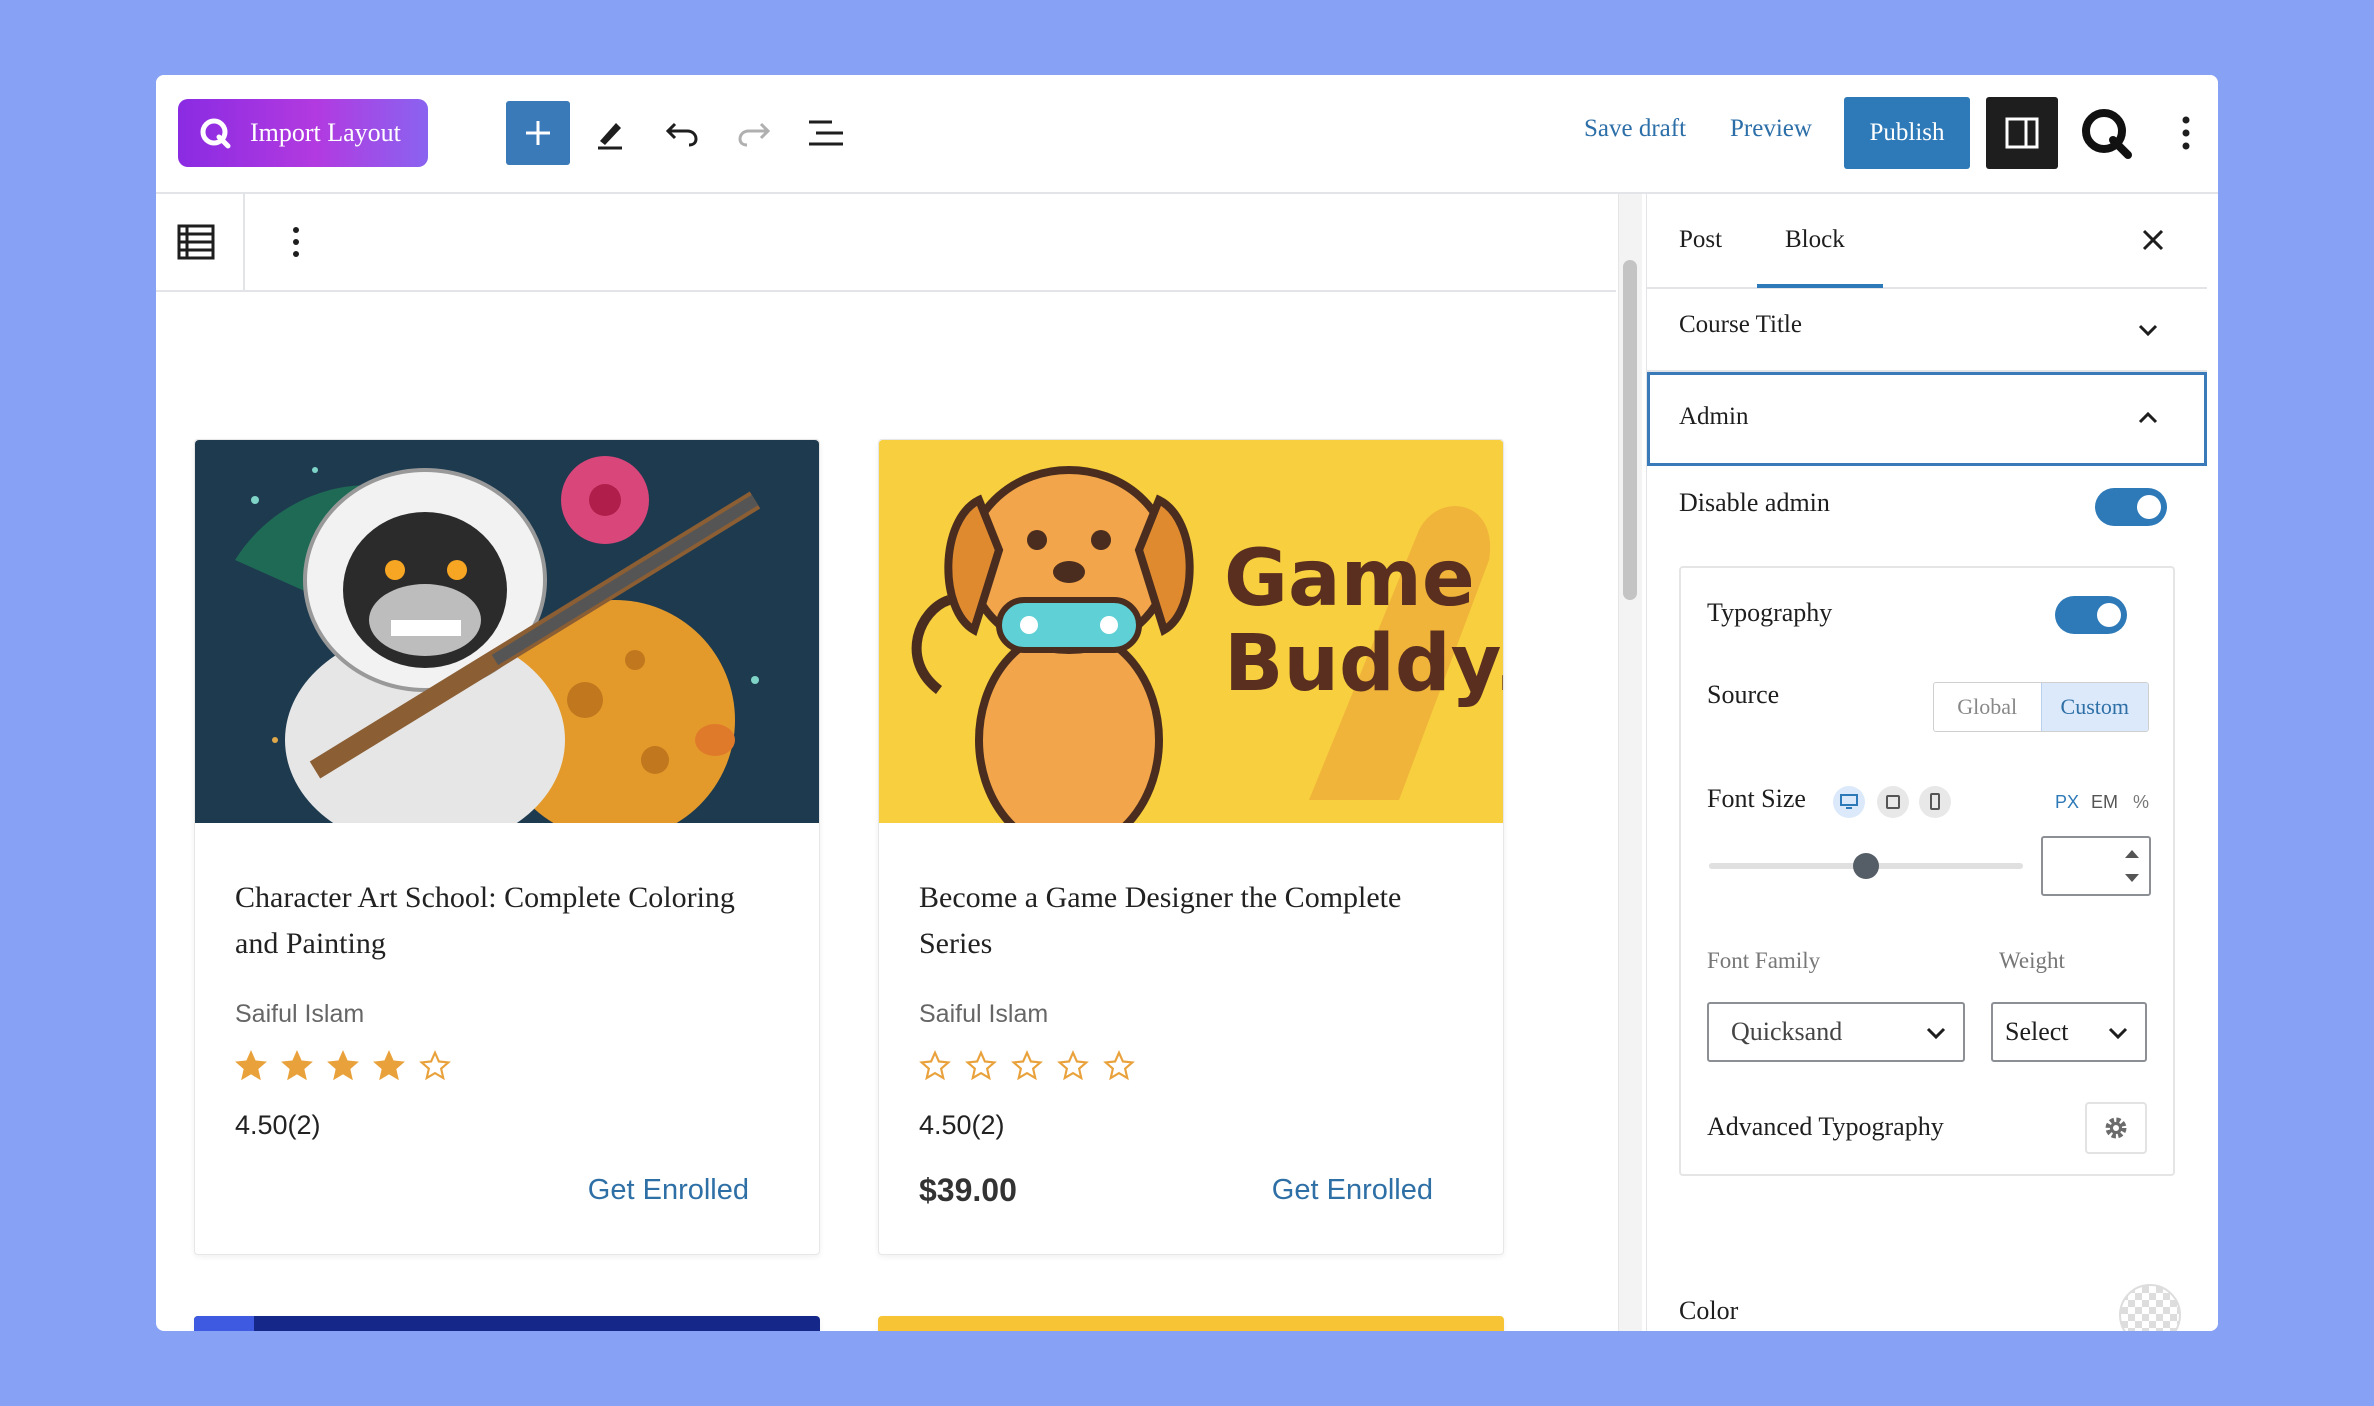 The image size is (2374, 1406). I want to click on course-title-panel: Course Title, so click(1927, 330).